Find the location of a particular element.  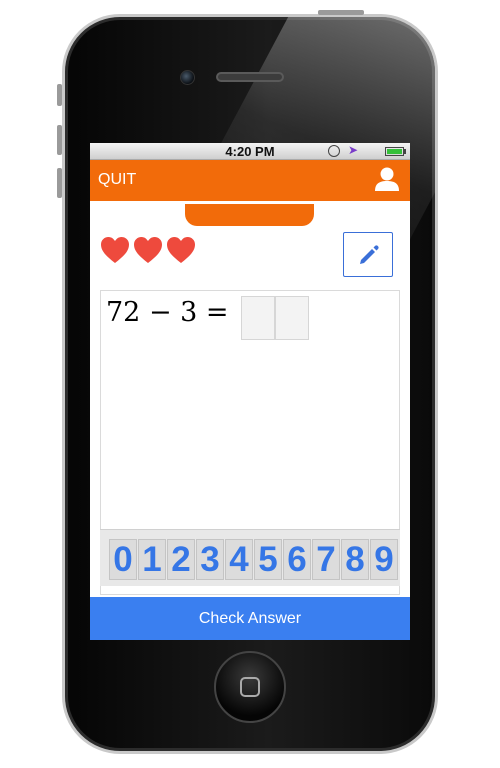

home-button is located at coordinates (250, 687).